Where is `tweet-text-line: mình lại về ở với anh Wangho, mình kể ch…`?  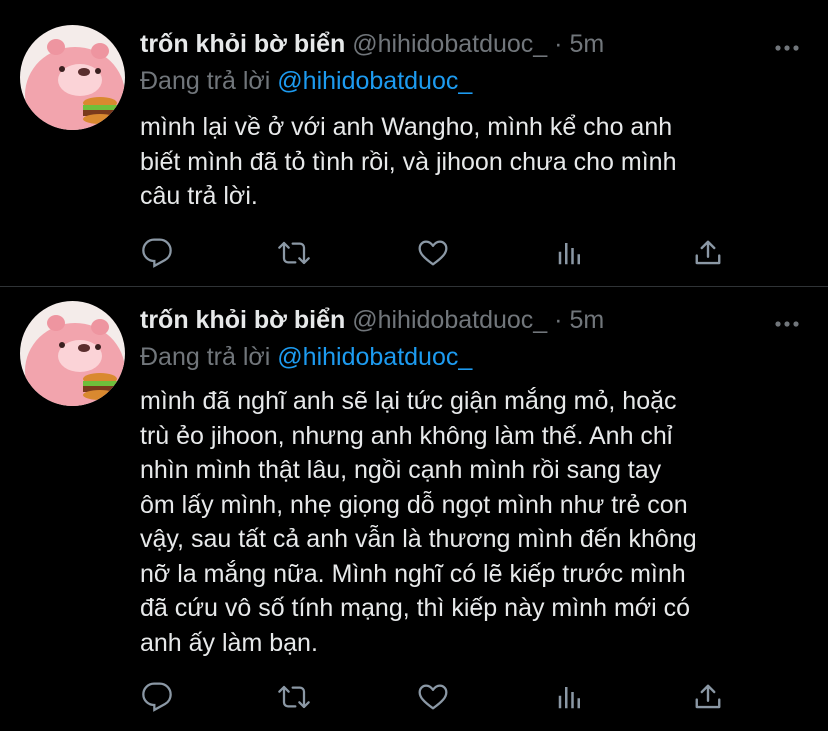
tweet-text-line: mình lại về ở với anh Wangho, mình kể ch… is located at coordinates (406, 127).